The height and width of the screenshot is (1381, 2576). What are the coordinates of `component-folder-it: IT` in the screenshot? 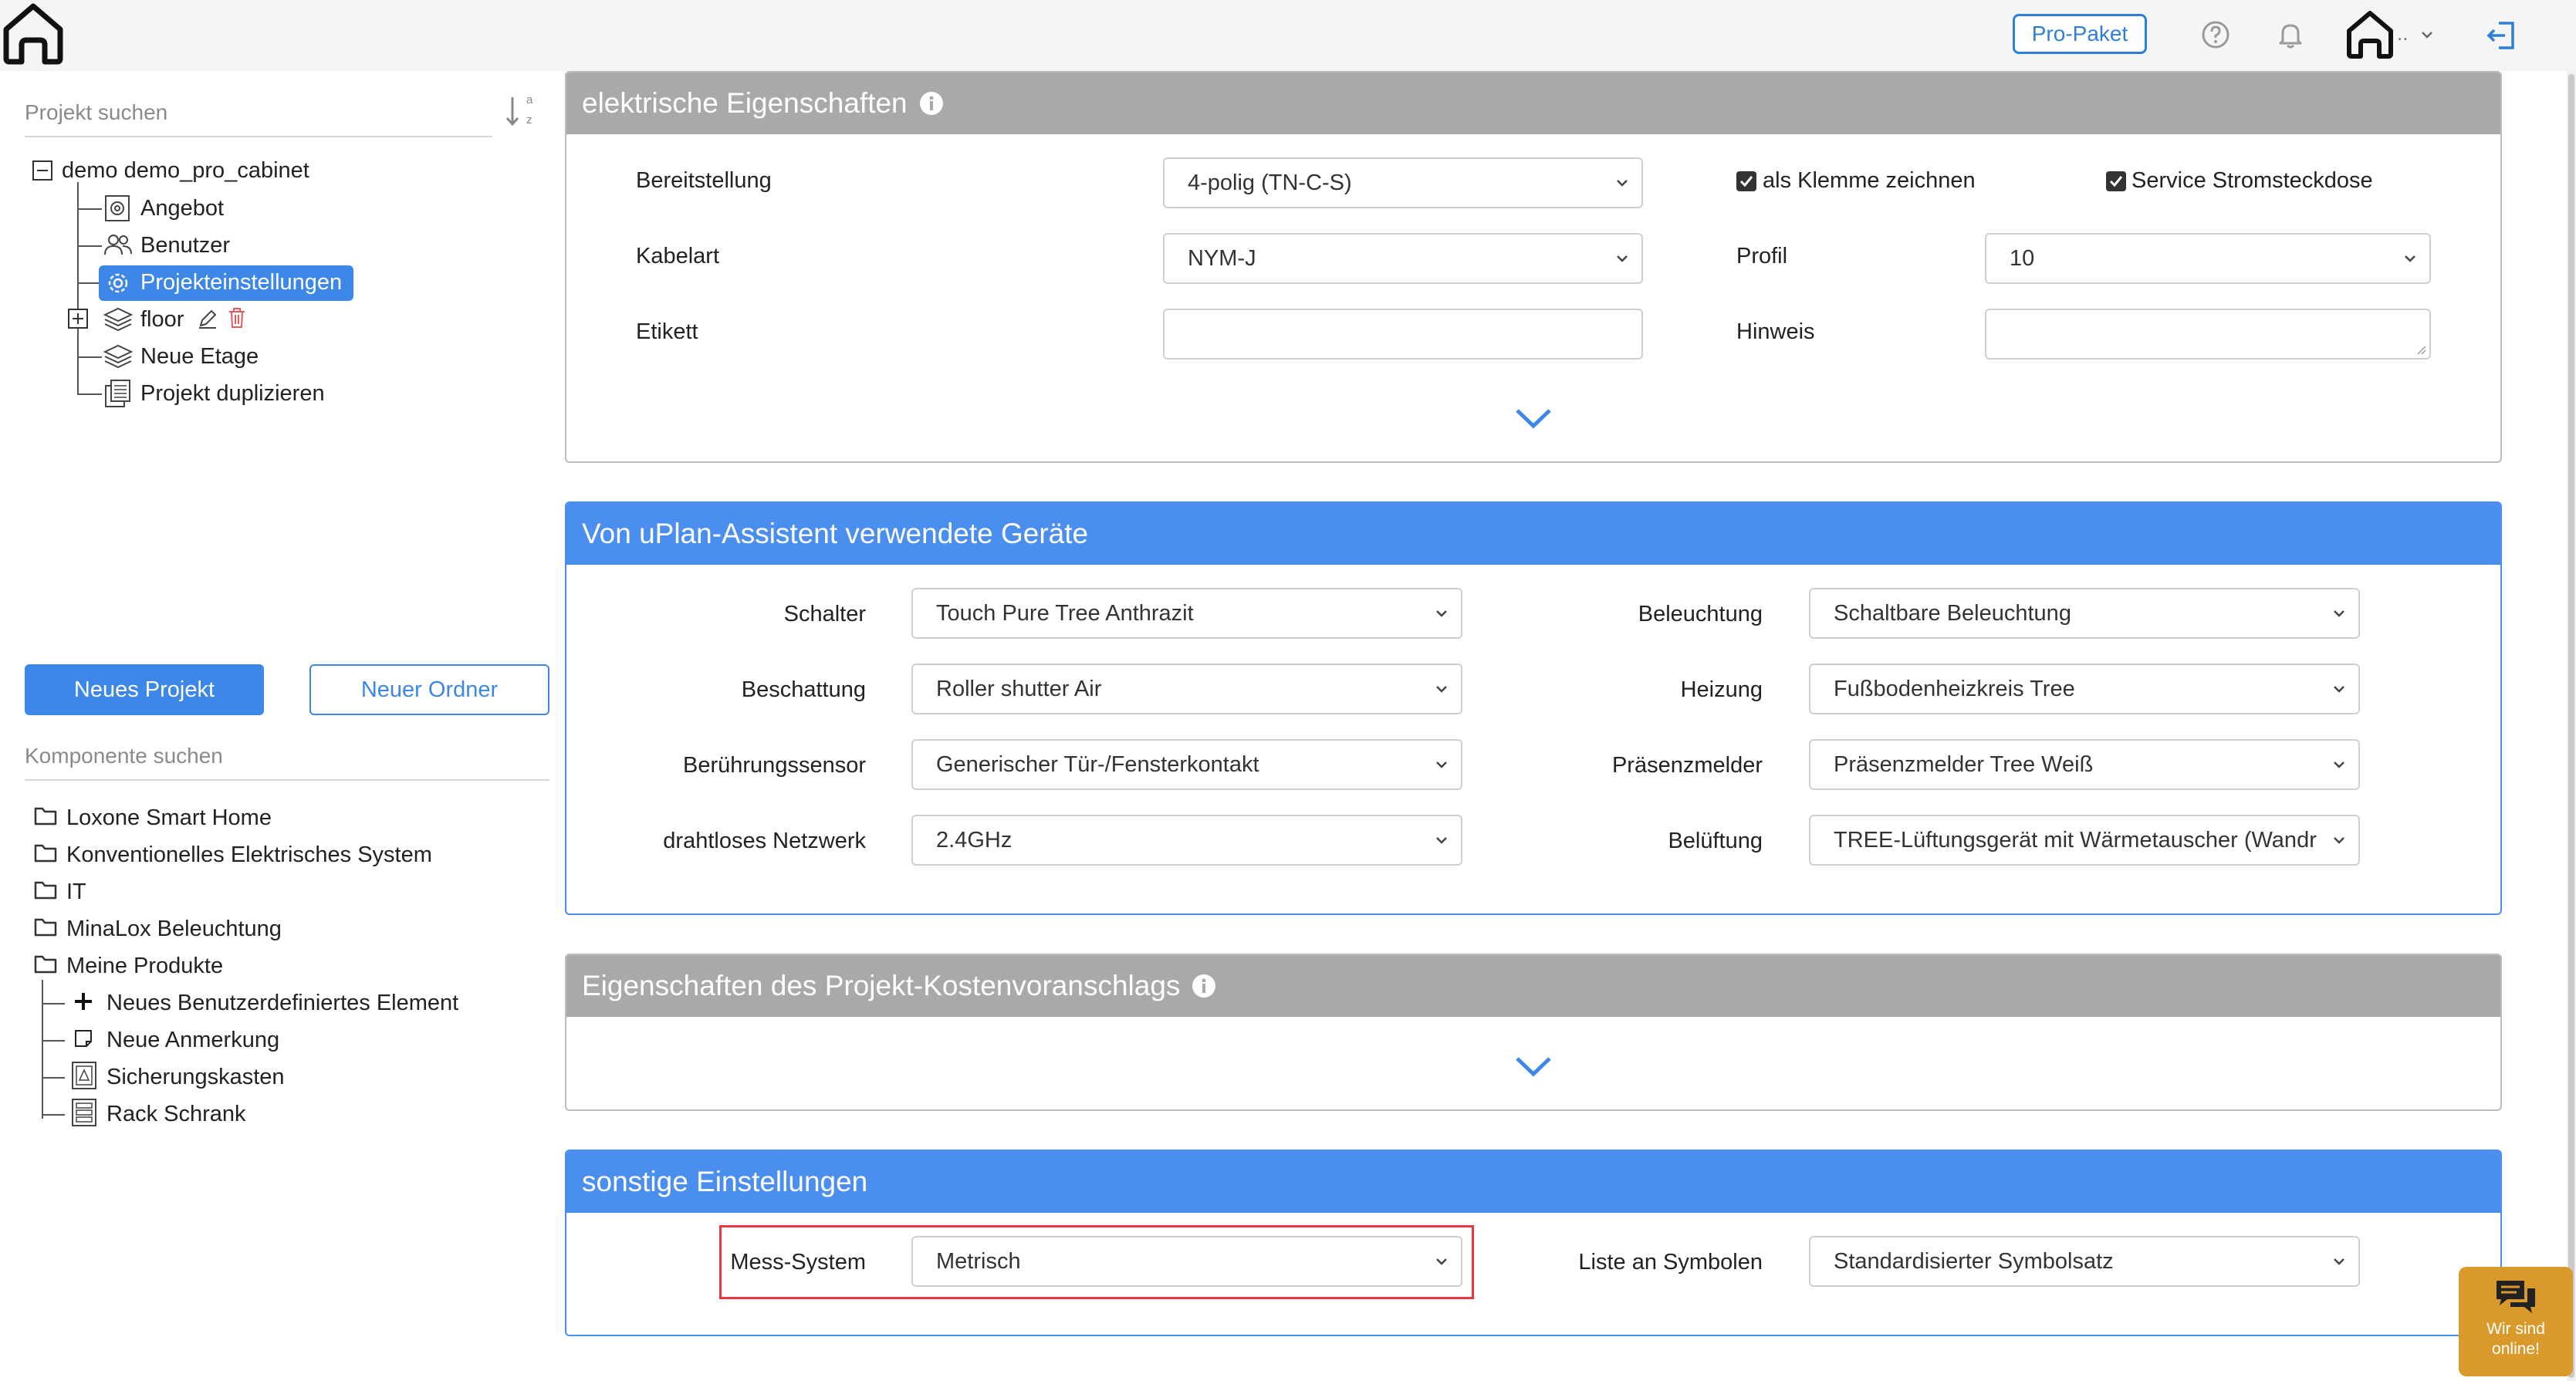 It's located at (76, 892).